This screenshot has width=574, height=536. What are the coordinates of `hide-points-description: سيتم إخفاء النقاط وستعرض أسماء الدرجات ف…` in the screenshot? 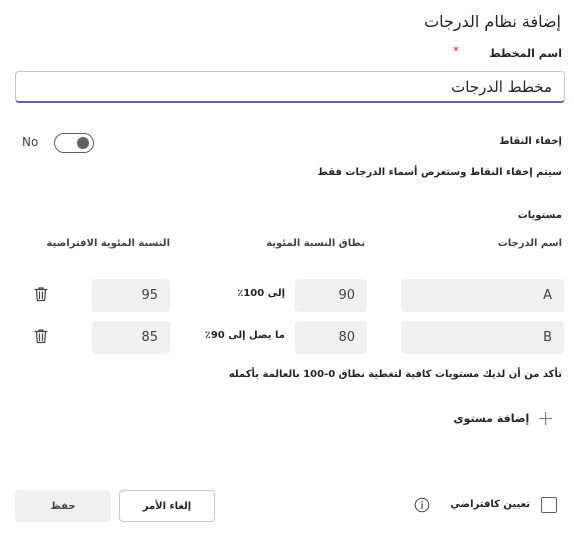 It's located at (440, 172).